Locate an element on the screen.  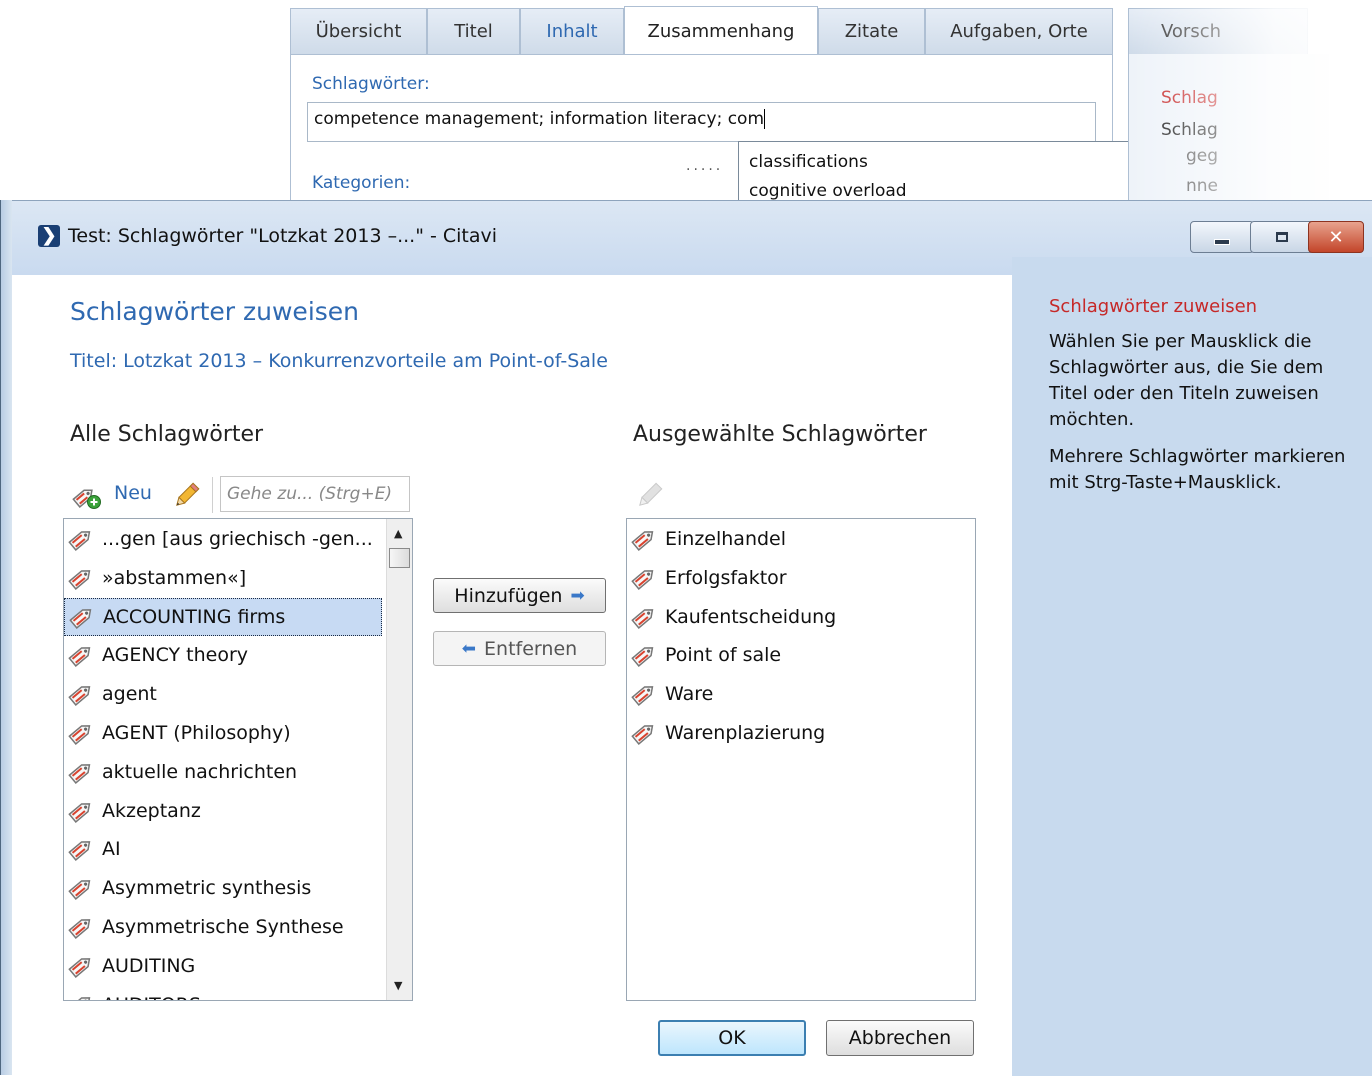
background-help-panel is located at coordinates (1228, 132).